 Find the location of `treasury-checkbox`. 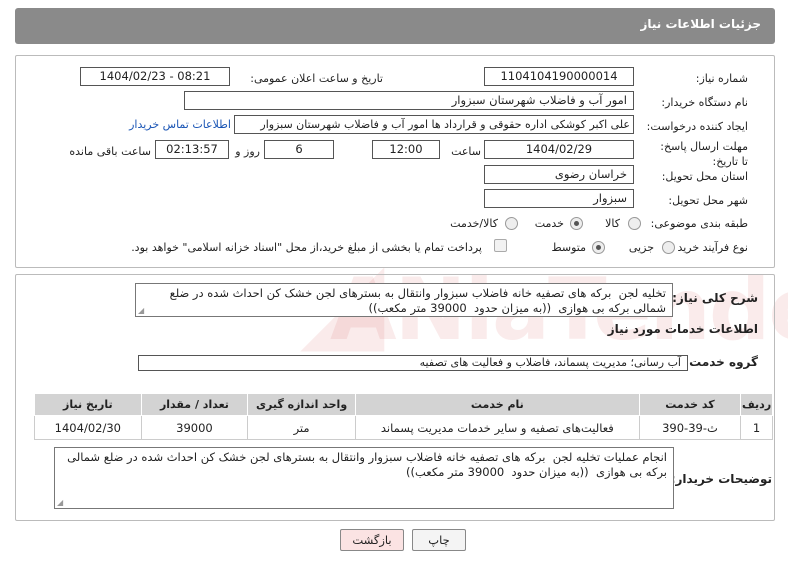

treasury-checkbox is located at coordinates (500, 245).